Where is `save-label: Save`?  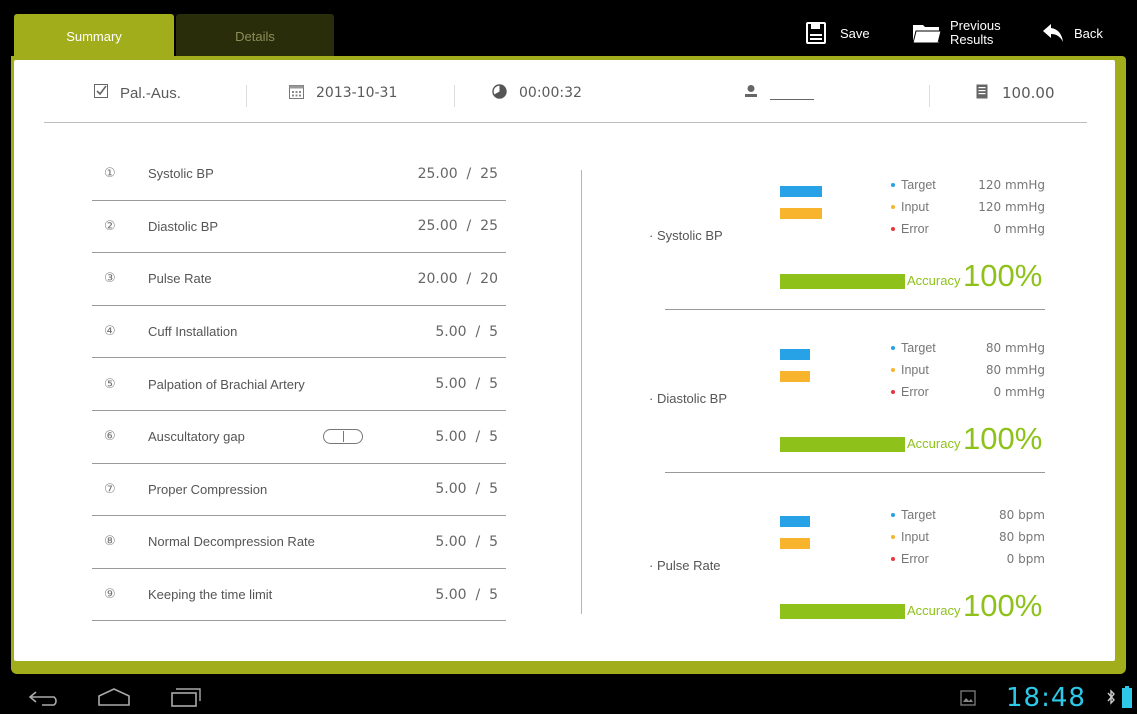
save-label: Save is located at coordinates (855, 33).